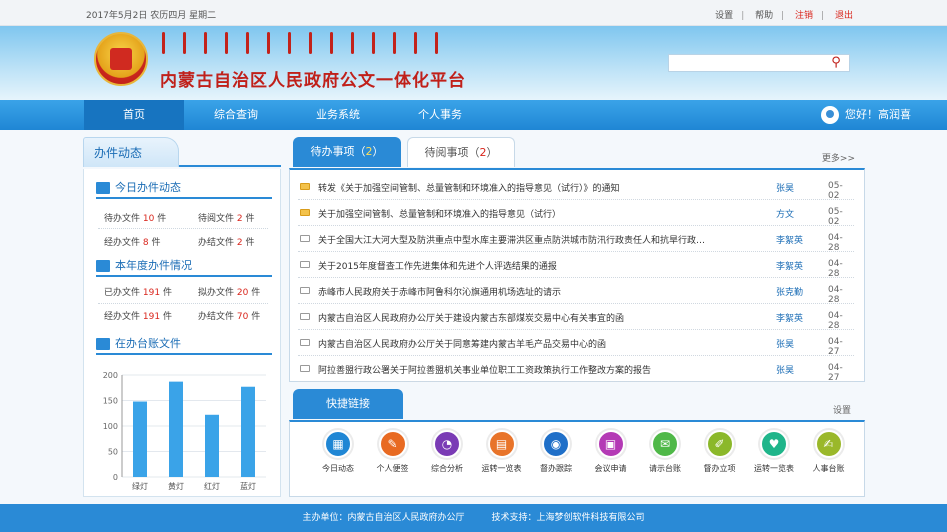  I want to click on year-title: 本年度办件情况, so click(184, 266).